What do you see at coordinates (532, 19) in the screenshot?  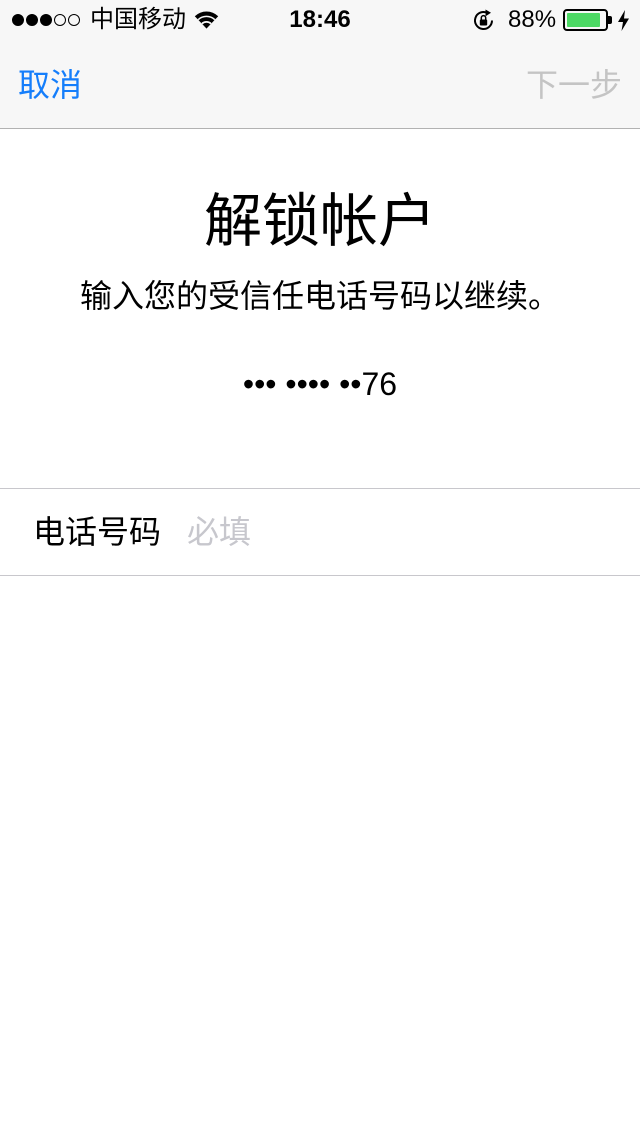 I see `battery-percentage: 88%` at bounding box center [532, 19].